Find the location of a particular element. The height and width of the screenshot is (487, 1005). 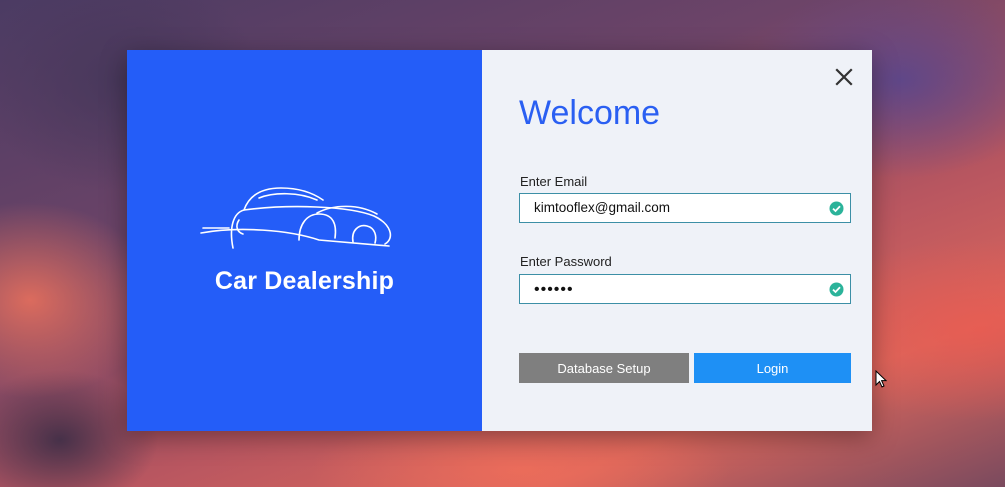

login-button: Login is located at coordinates (772, 368).